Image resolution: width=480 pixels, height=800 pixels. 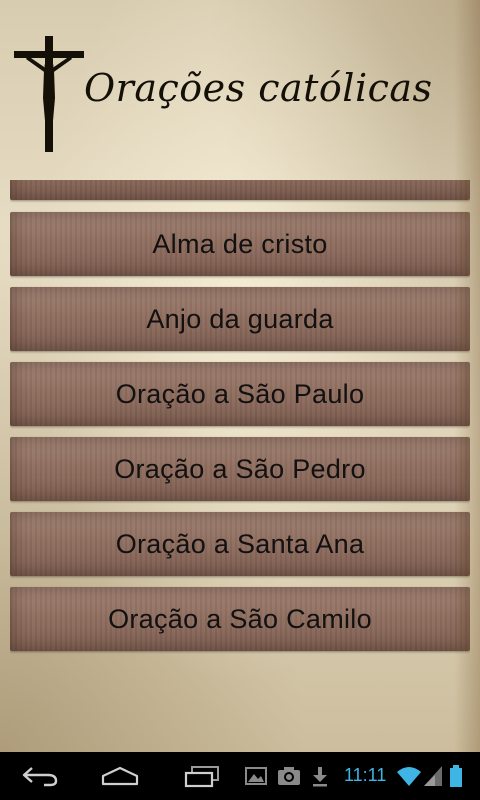 What do you see at coordinates (456, 776) in the screenshot?
I see `battery-icon` at bounding box center [456, 776].